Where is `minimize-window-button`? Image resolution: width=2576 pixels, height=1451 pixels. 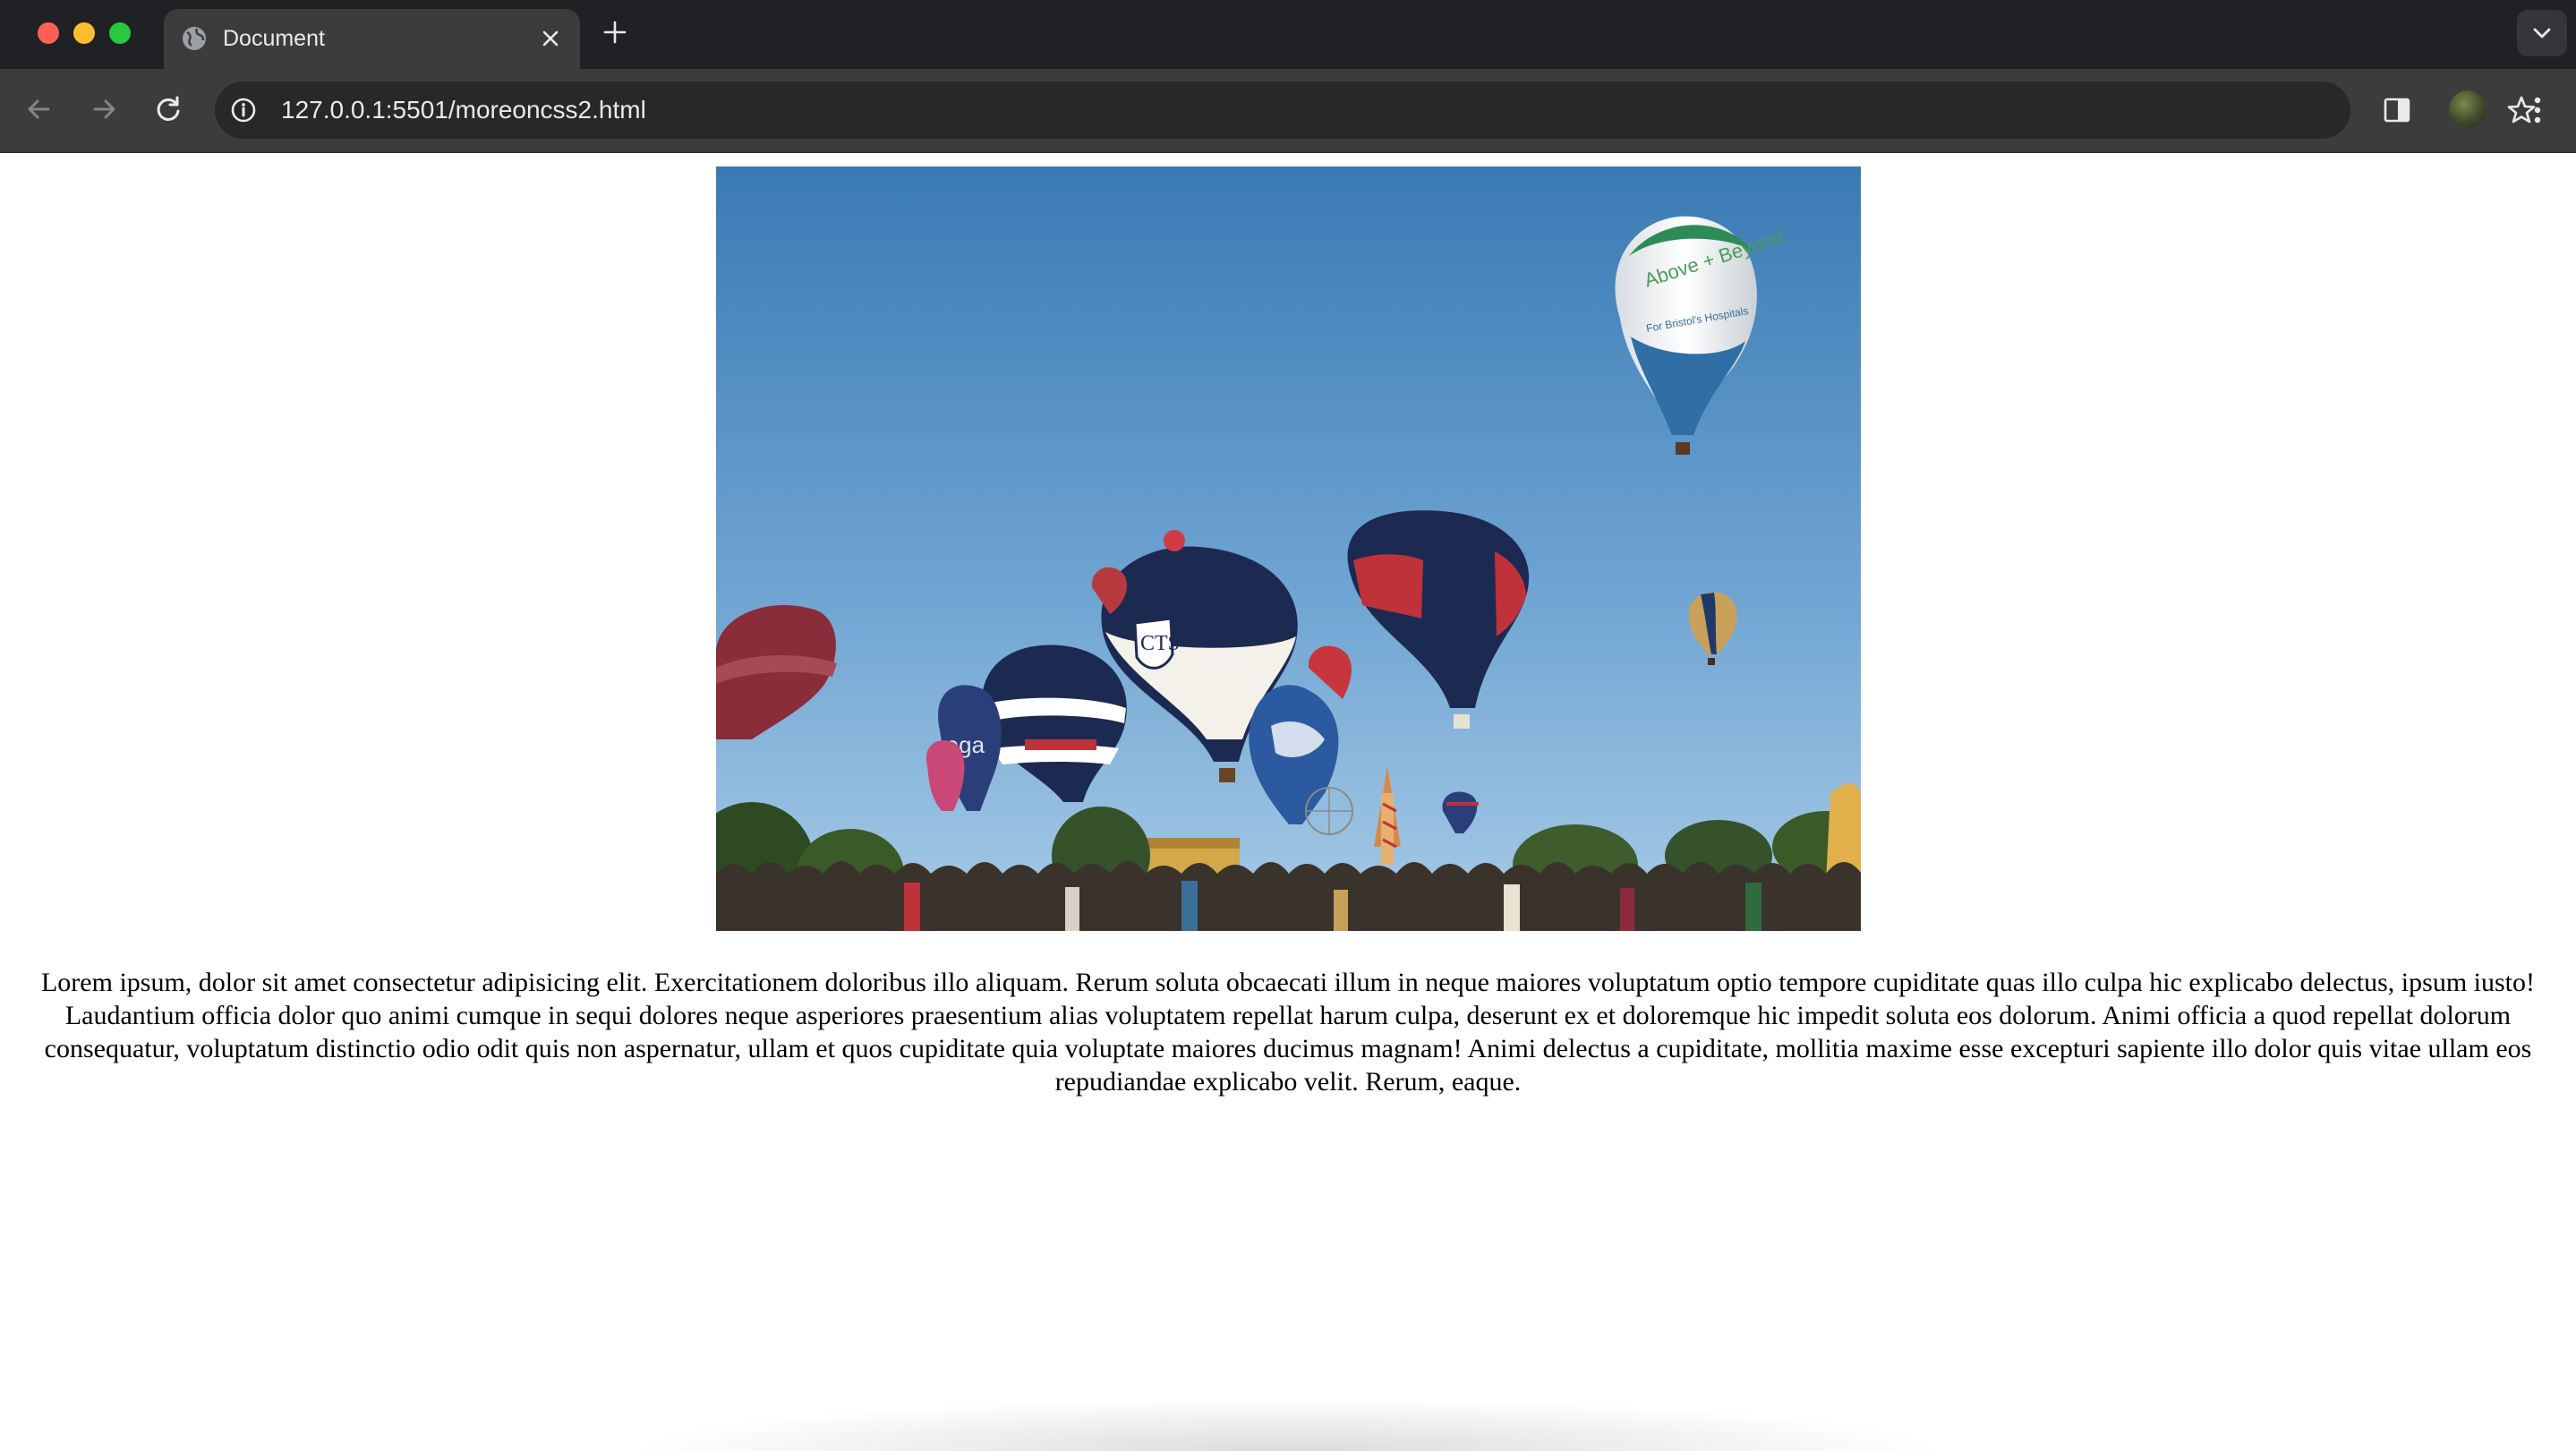
minimize-window-button is located at coordinates (84, 33).